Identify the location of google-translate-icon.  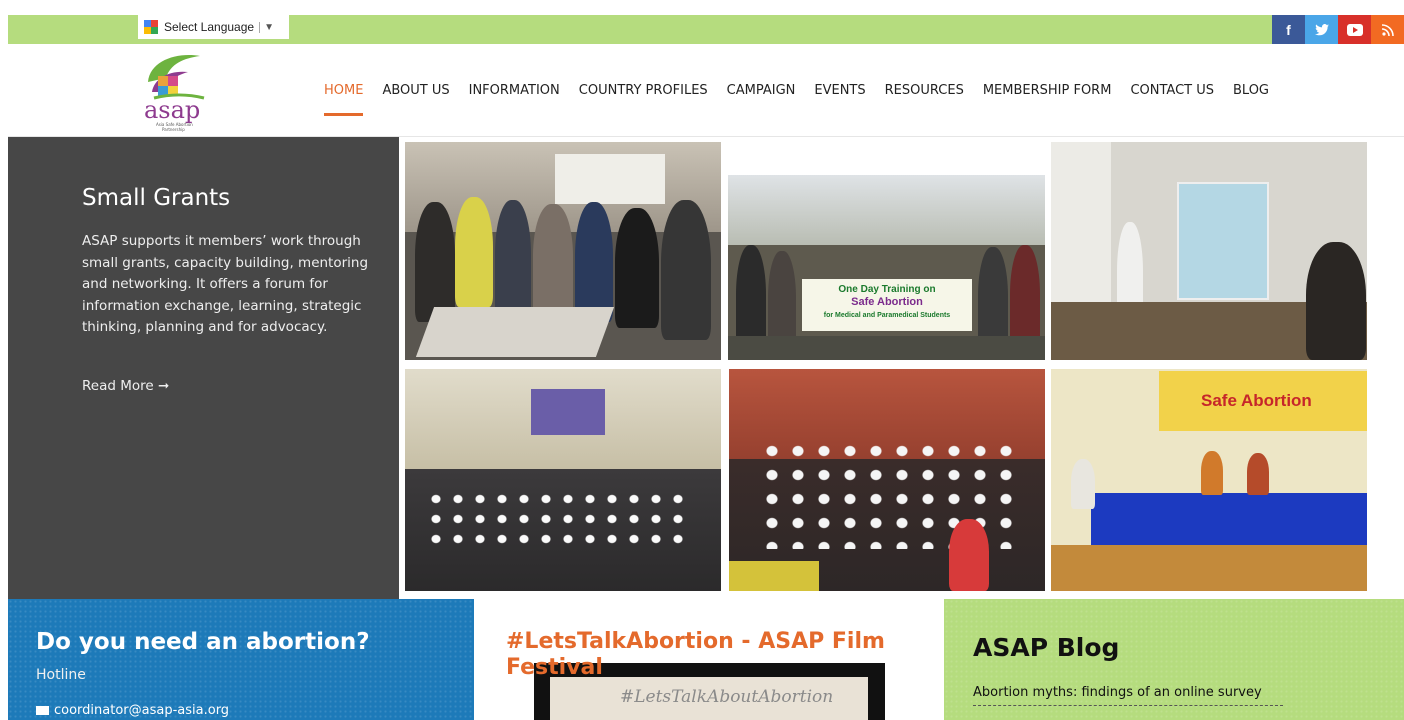
(151, 27).